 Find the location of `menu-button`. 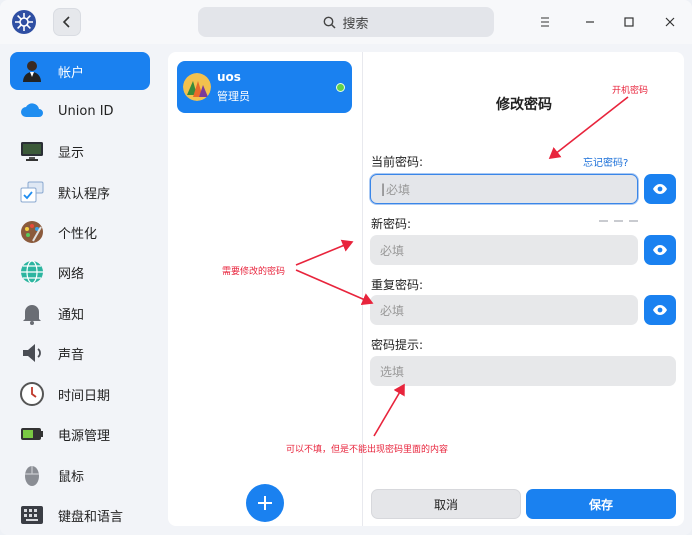

menu-button is located at coordinates (545, 22).